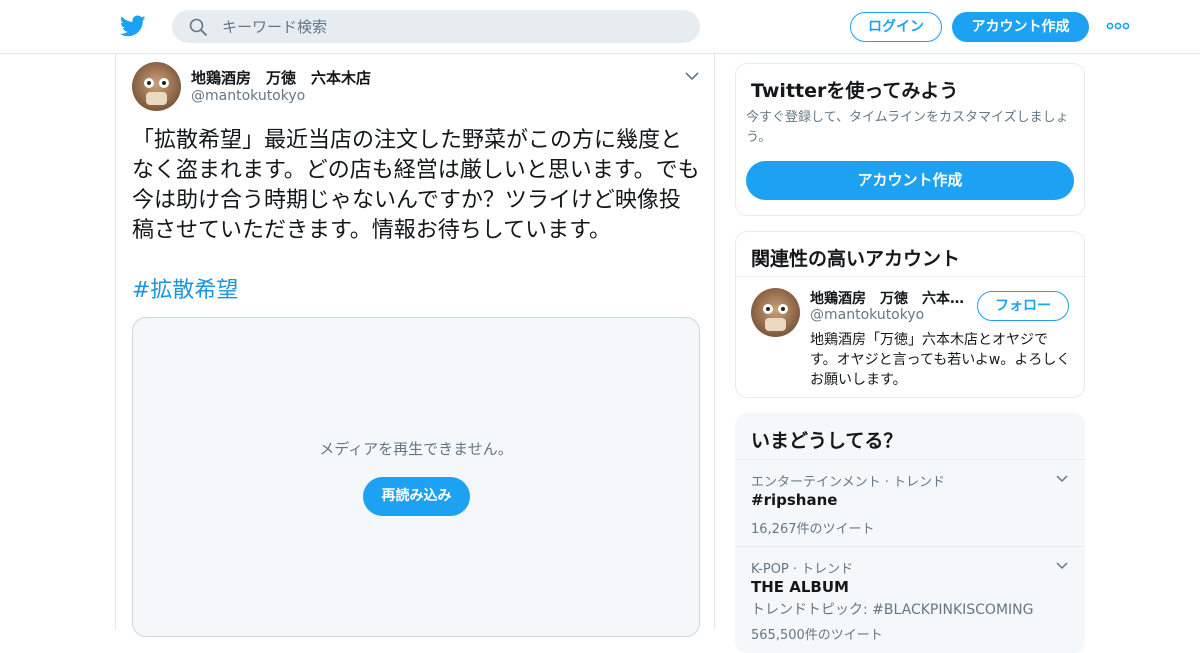  I want to click on hashtag-link: #拡散希望, so click(185, 291).